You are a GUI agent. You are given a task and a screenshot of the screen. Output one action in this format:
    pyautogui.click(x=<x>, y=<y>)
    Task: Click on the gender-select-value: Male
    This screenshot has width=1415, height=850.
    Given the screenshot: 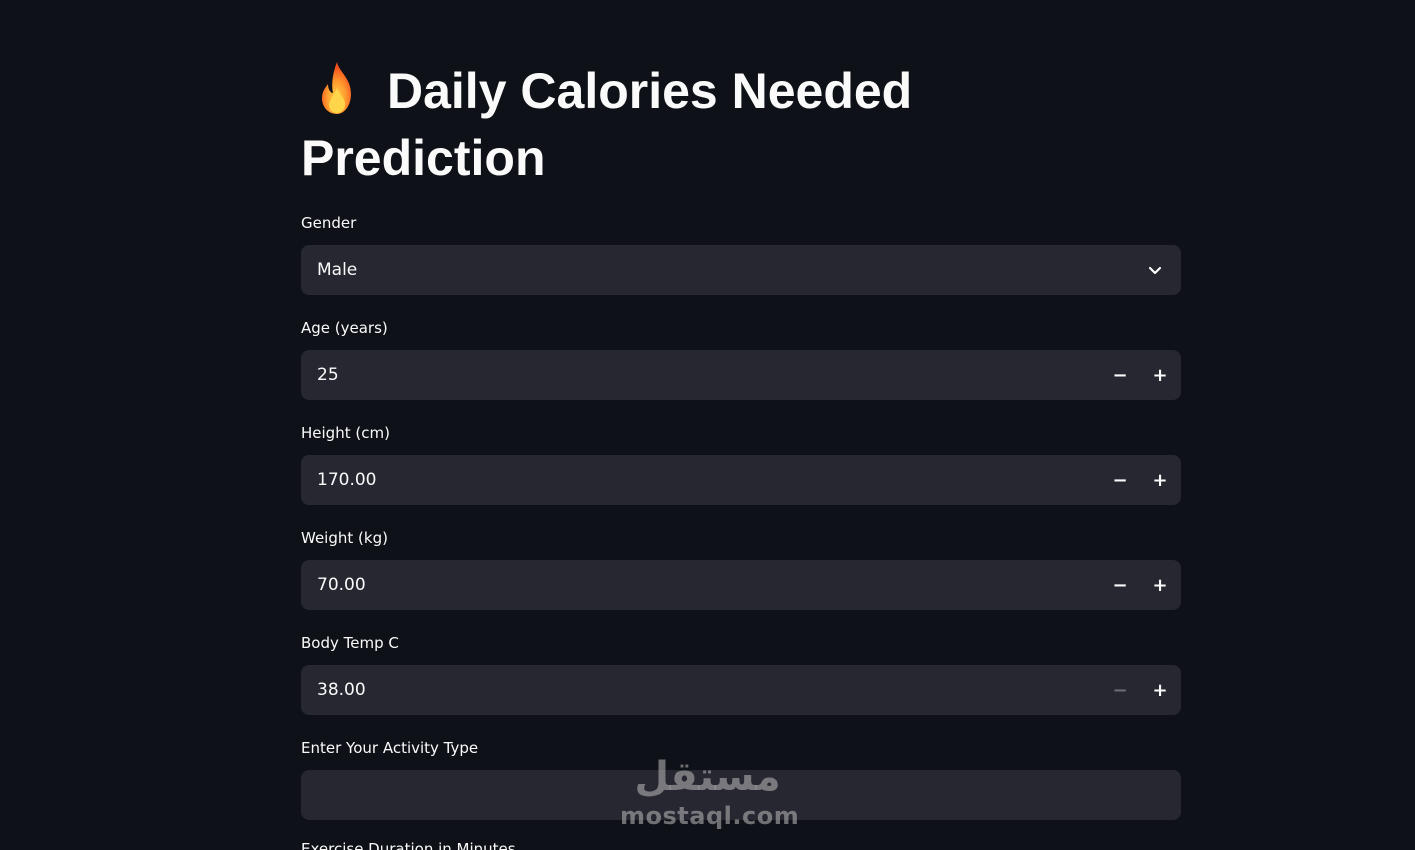 What is the action you would take?
    pyautogui.click(x=337, y=270)
    